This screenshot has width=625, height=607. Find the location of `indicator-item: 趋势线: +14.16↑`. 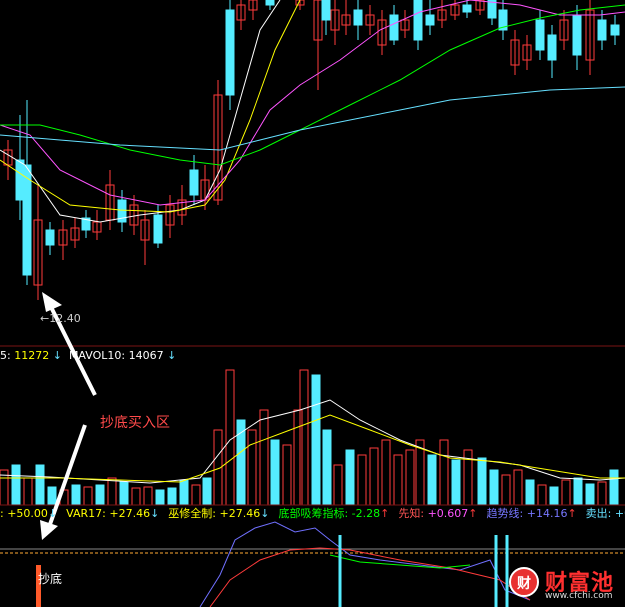

indicator-item: 趋势线: +14.16↑ is located at coordinates (531, 513).